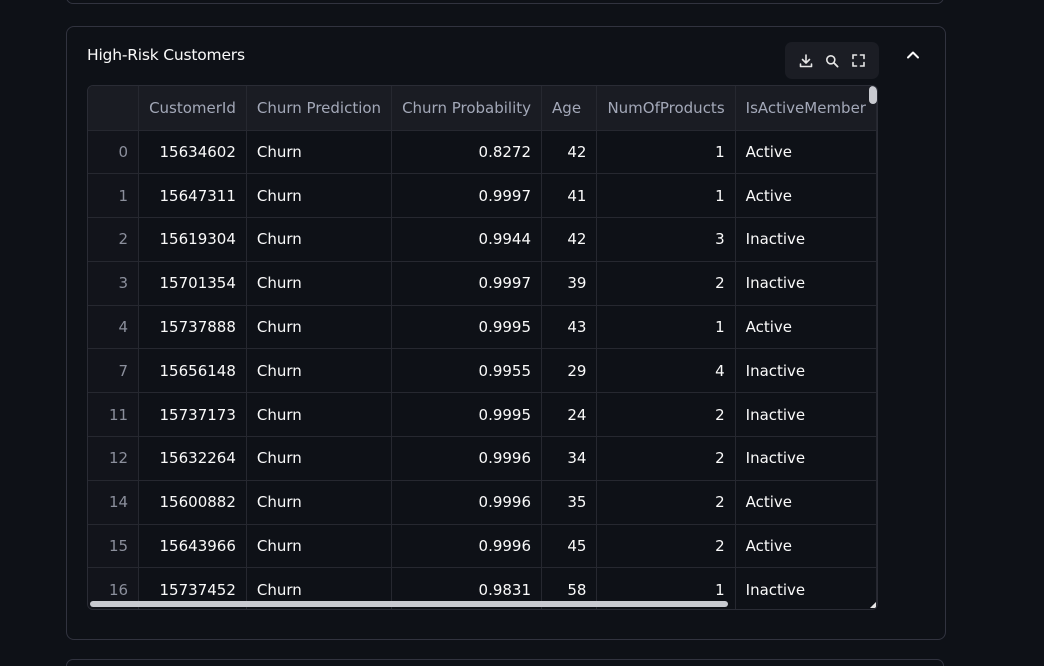  What do you see at coordinates (114, 152) in the screenshot?
I see `row-index: 0` at bounding box center [114, 152].